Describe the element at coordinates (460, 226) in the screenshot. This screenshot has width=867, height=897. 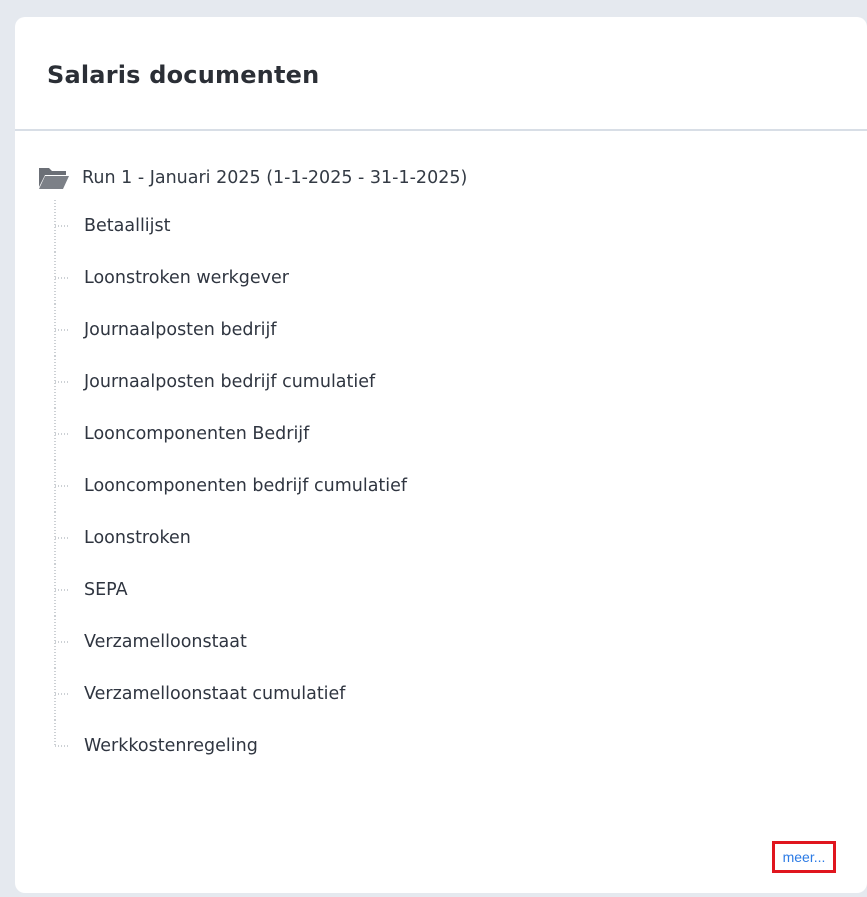
I see `tree-item: Betaallijst` at that location.